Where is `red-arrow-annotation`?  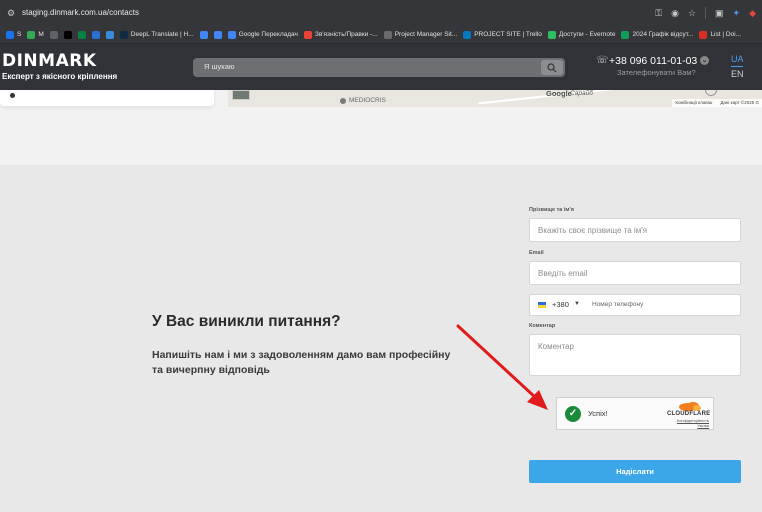 red-arrow-annotation is located at coordinates (502, 367).